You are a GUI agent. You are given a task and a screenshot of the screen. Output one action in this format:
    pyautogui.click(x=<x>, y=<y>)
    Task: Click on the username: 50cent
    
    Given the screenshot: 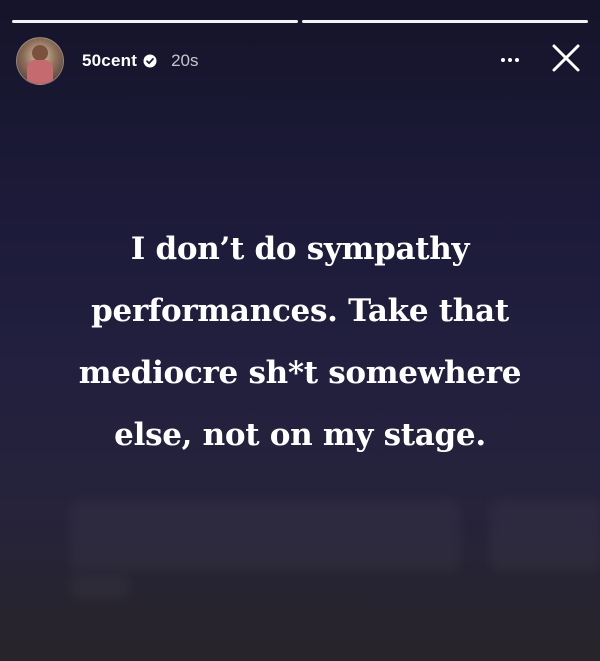 What is the action you would take?
    pyautogui.click(x=109, y=61)
    